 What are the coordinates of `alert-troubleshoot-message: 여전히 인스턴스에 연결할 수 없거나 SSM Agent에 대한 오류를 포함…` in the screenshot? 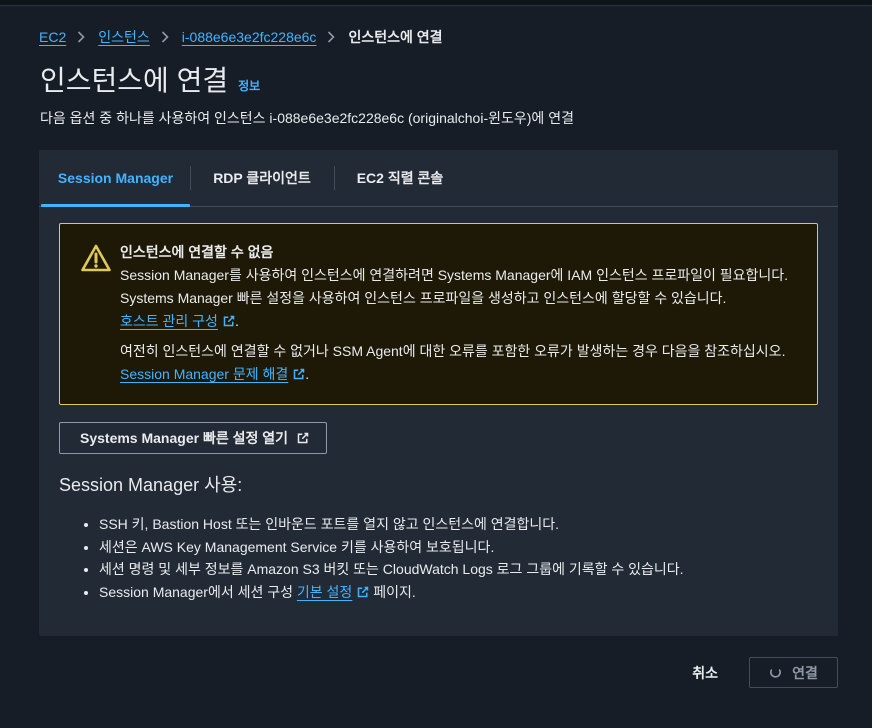 It's located at (459, 363).